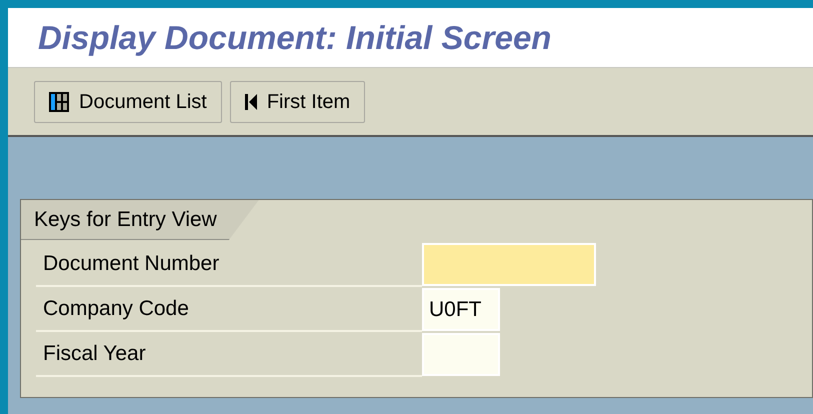 This screenshot has height=414, width=813. I want to click on field-label: Document Number, so click(131, 263).